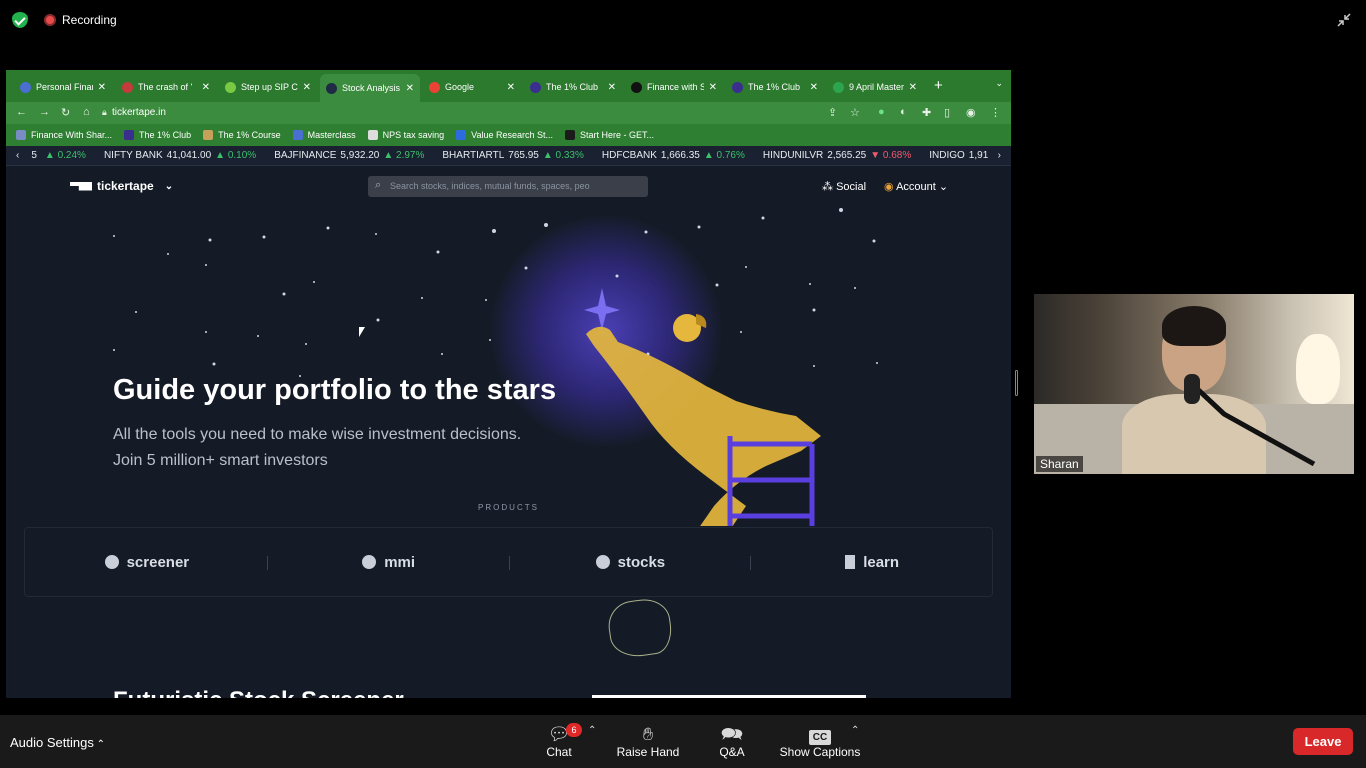  Describe the element at coordinates (99, 744) in the screenshot. I see `chevron-up-icon: ⌃` at that location.